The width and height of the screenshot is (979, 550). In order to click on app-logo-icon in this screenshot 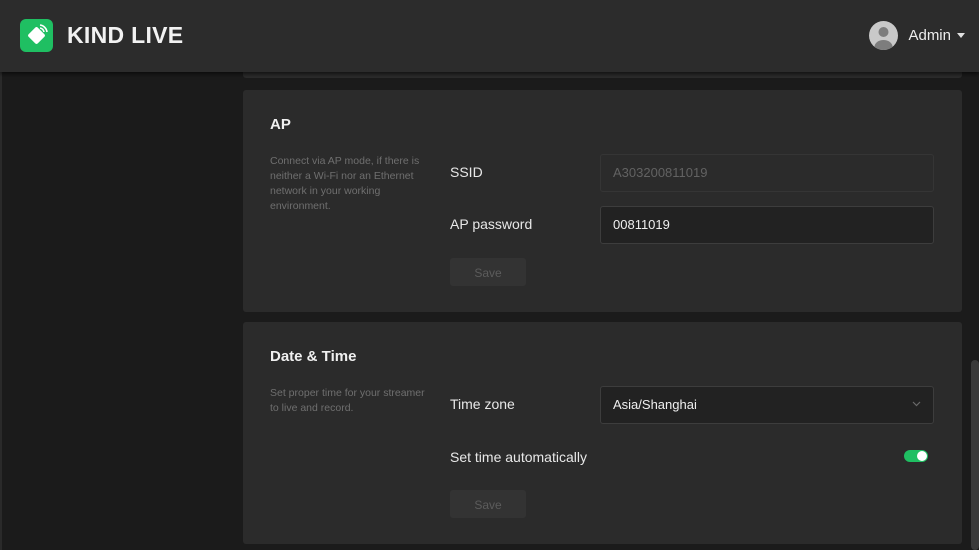, I will do `click(36, 35)`.